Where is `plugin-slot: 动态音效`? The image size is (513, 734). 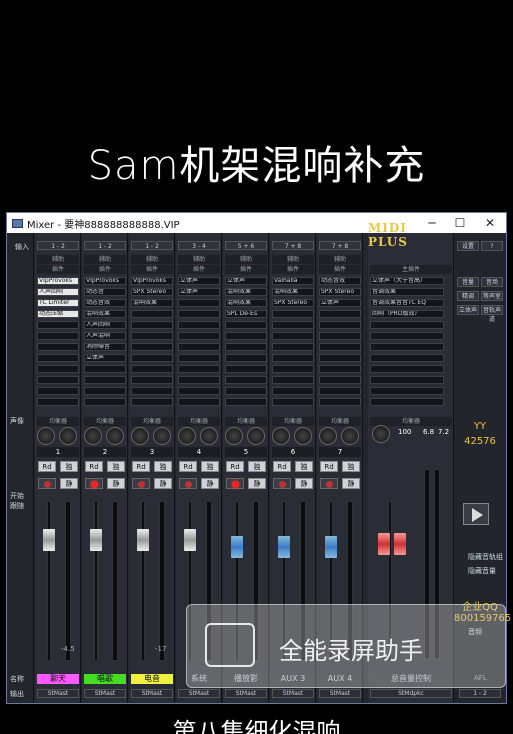
plugin-slot: 动态音效 is located at coordinates (340, 281).